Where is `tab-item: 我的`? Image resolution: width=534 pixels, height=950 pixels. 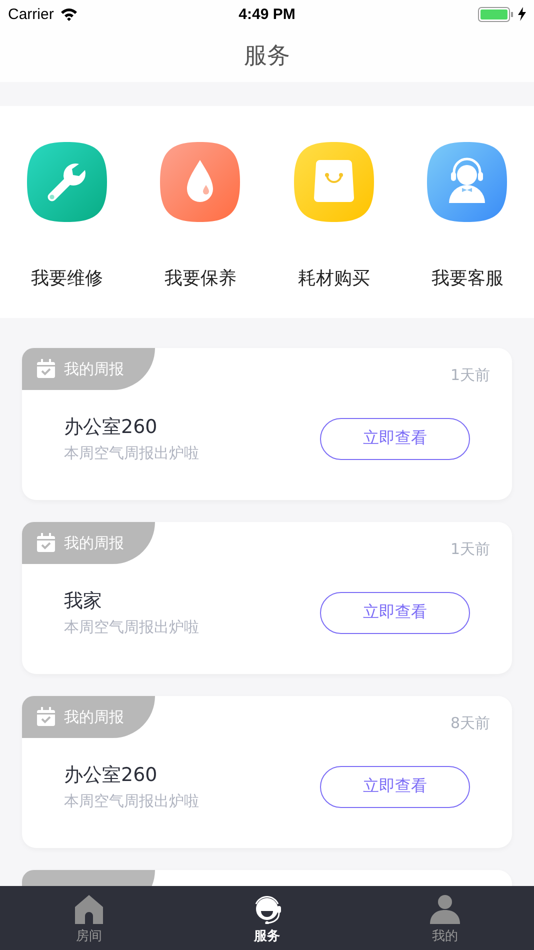 tab-item: 我的 is located at coordinates (445, 918).